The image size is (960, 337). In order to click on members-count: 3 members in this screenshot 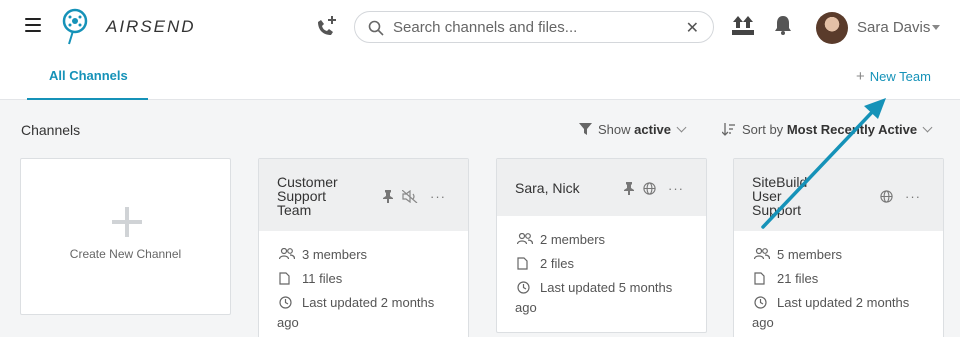, I will do `click(335, 254)`.